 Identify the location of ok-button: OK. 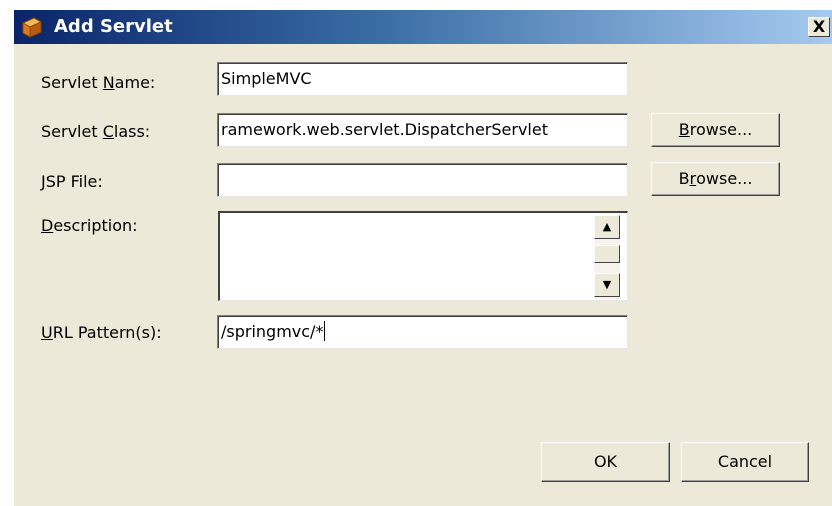
(605, 462).